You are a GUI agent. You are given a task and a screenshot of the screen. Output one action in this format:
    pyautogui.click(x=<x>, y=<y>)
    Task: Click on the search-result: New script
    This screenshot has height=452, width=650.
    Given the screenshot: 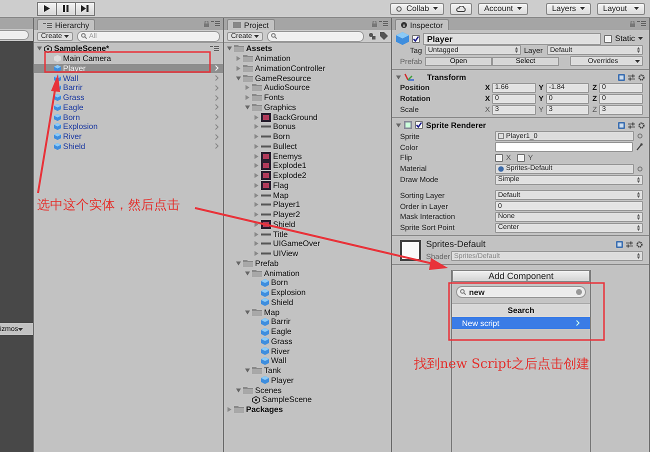 What is the action you would take?
    pyautogui.click(x=521, y=323)
    